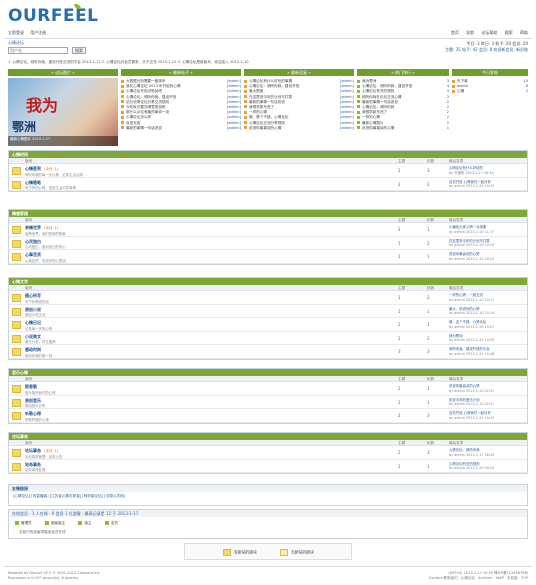  I want to click on nav-help: 论坛帮助, so click(489, 32).